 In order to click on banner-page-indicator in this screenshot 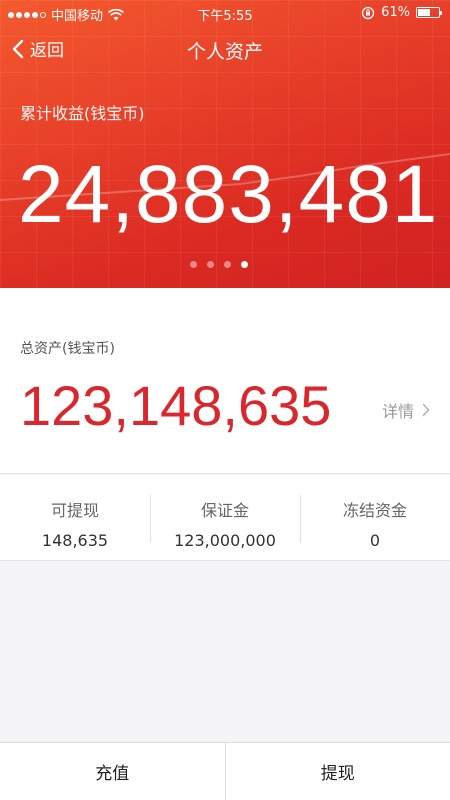, I will do `click(219, 264)`.